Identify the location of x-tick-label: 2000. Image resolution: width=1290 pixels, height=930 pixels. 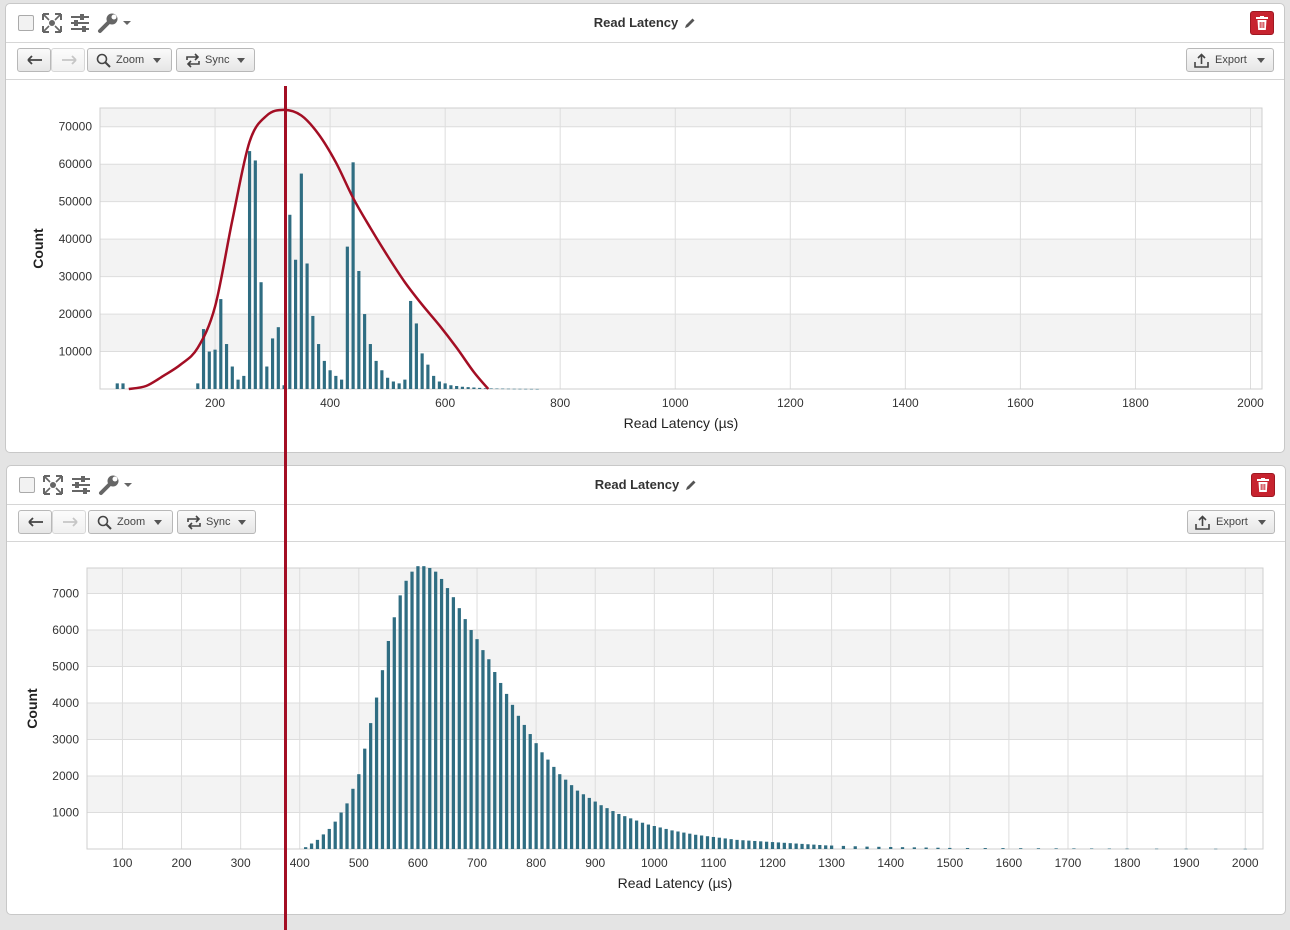
(1250, 403).